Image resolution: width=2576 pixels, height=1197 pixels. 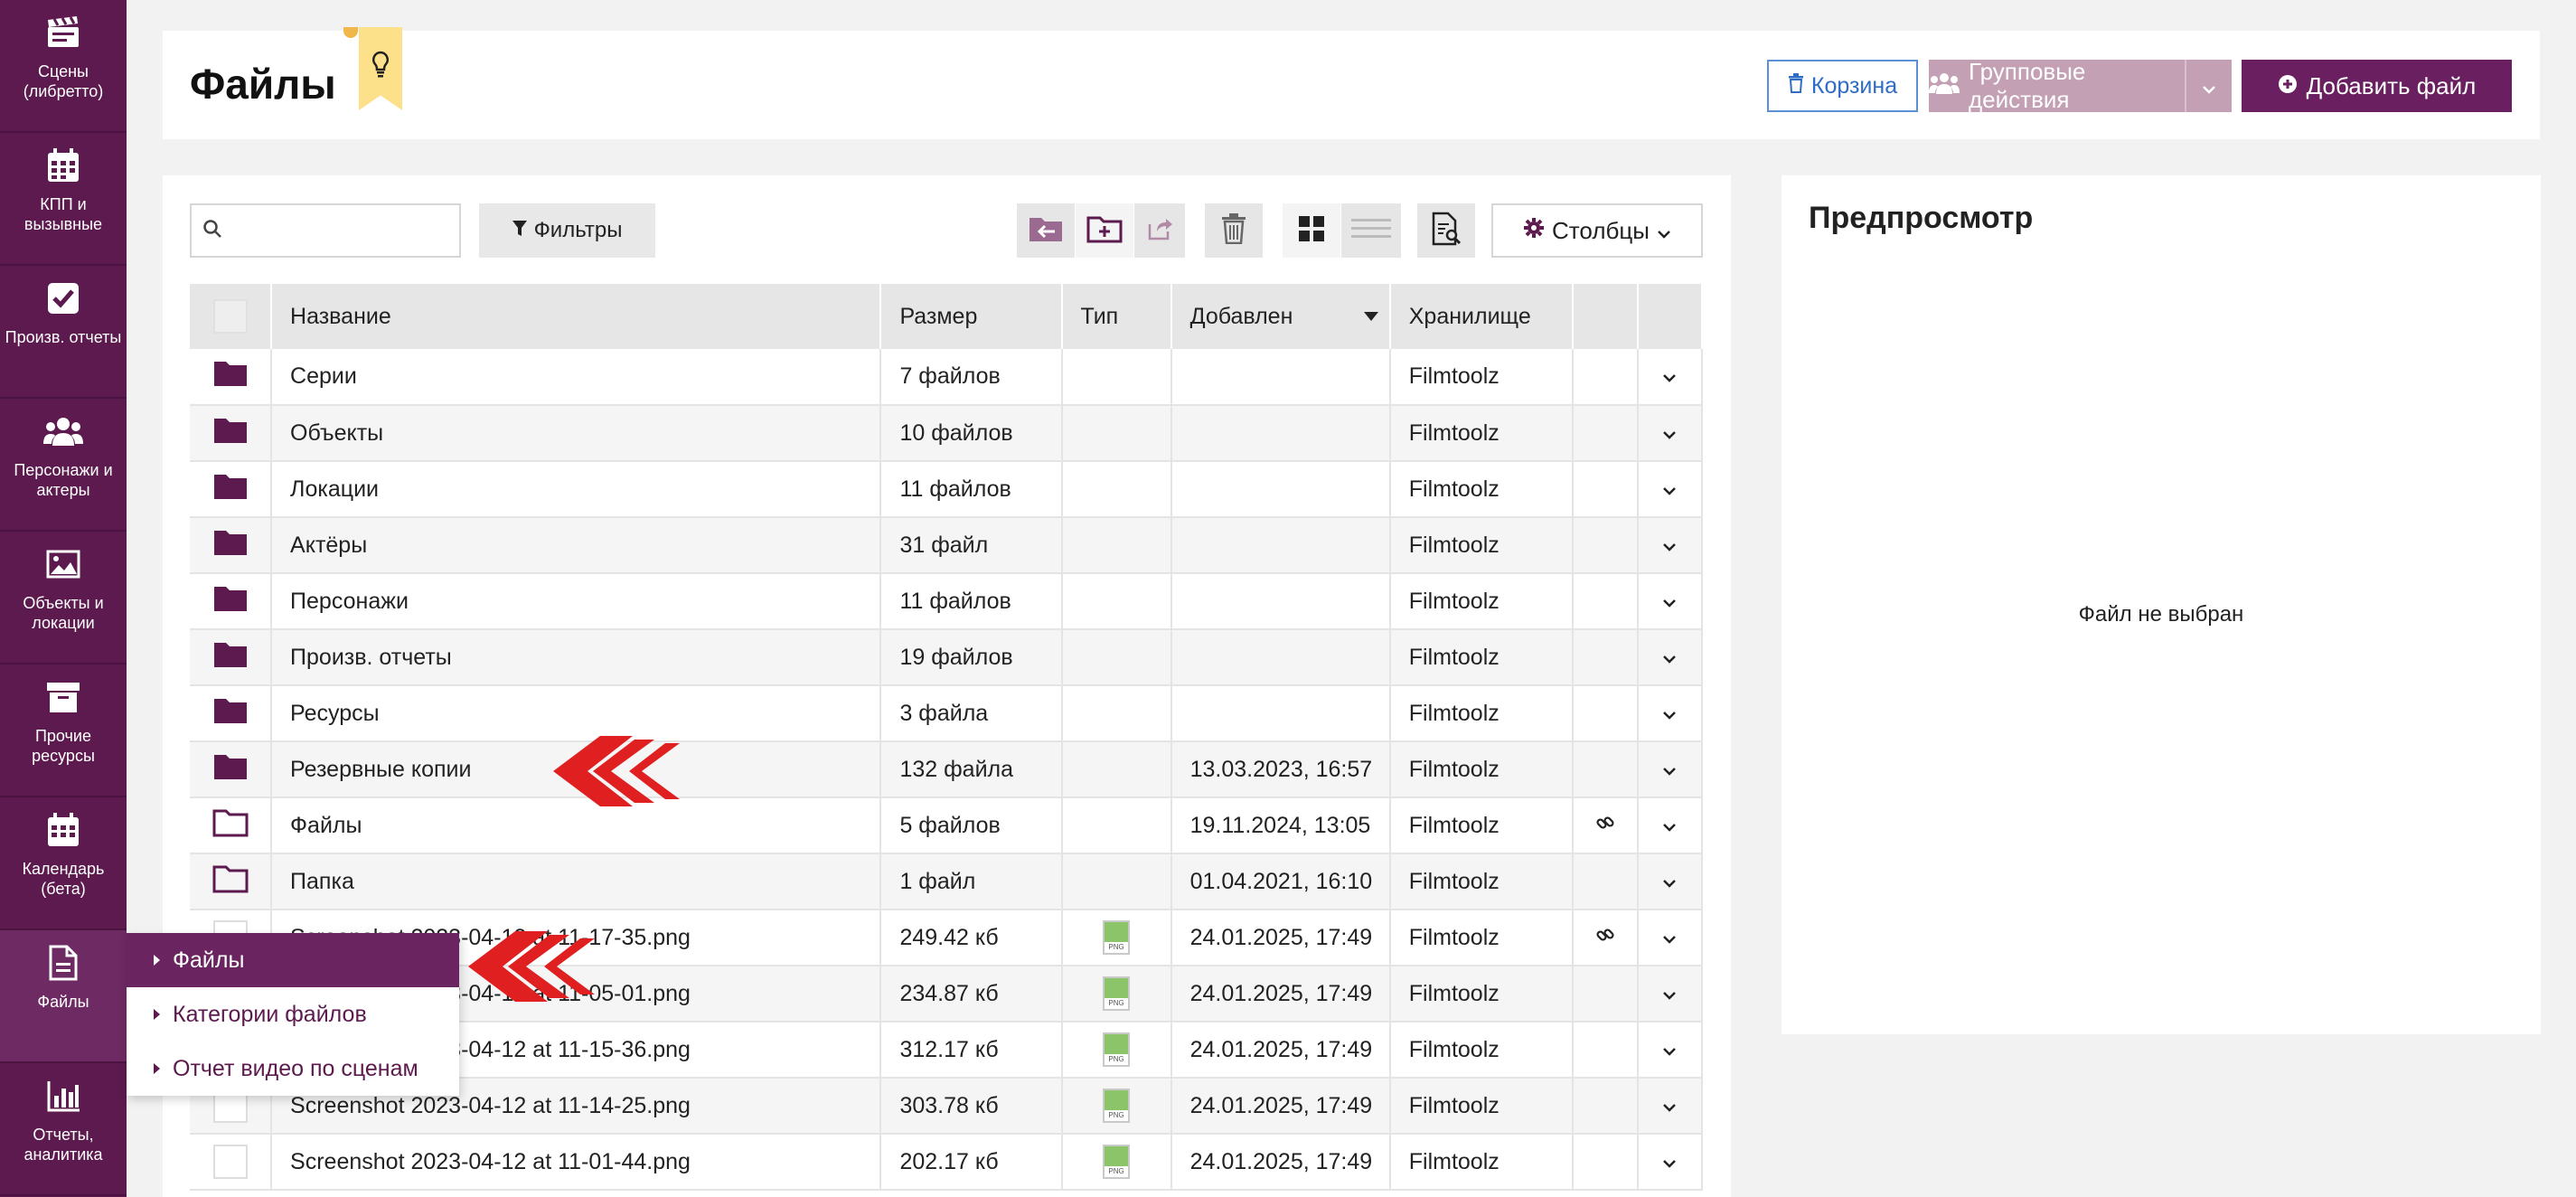 What do you see at coordinates (972, 316) in the screenshot?
I see `column-header-size: Размер` at bounding box center [972, 316].